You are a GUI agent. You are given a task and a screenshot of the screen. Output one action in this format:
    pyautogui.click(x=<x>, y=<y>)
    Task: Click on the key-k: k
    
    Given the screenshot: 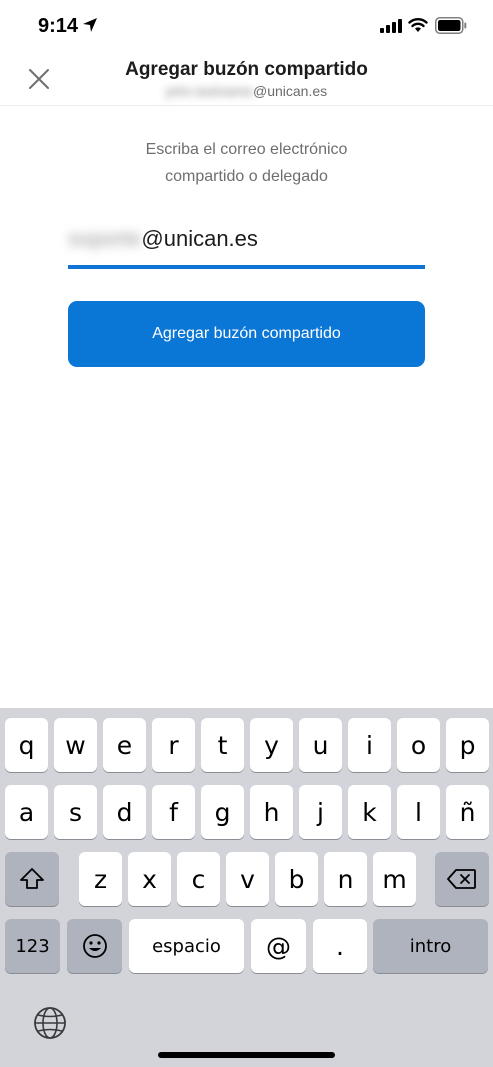 What is the action you would take?
    pyautogui.click(x=369, y=812)
    